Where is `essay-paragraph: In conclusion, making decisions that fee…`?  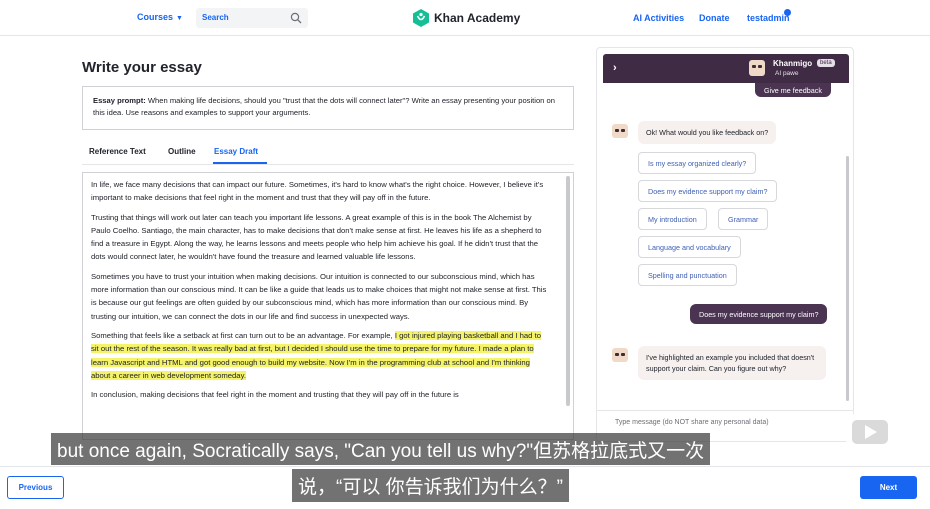 essay-paragraph: In conclusion, making decisions that fee… is located at coordinates (275, 395).